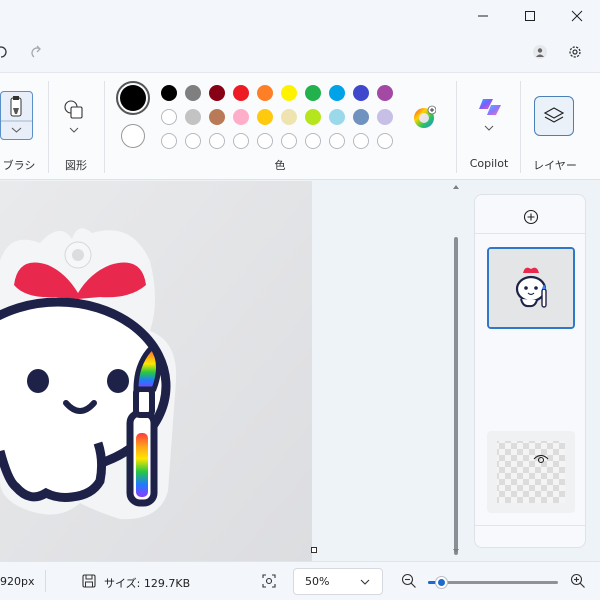 The height and width of the screenshot is (600, 600). What do you see at coordinates (280, 165) in the screenshot?
I see `color-group-label: 色` at bounding box center [280, 165].